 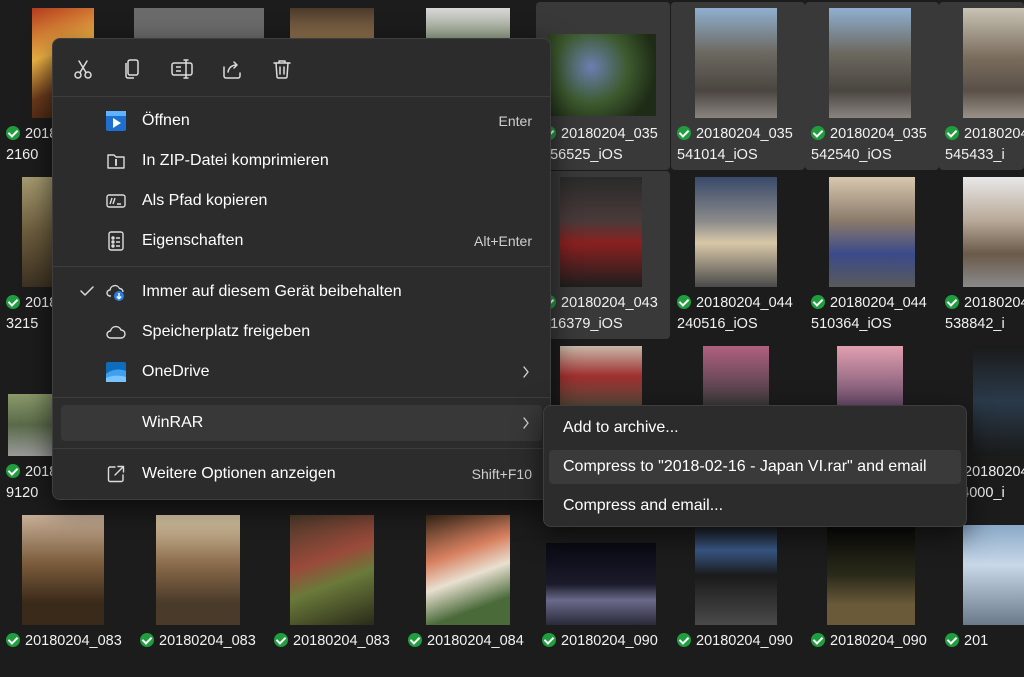 I want to click on menu-item-label: Als Pfad kopieren, so click(x=205, y=200).